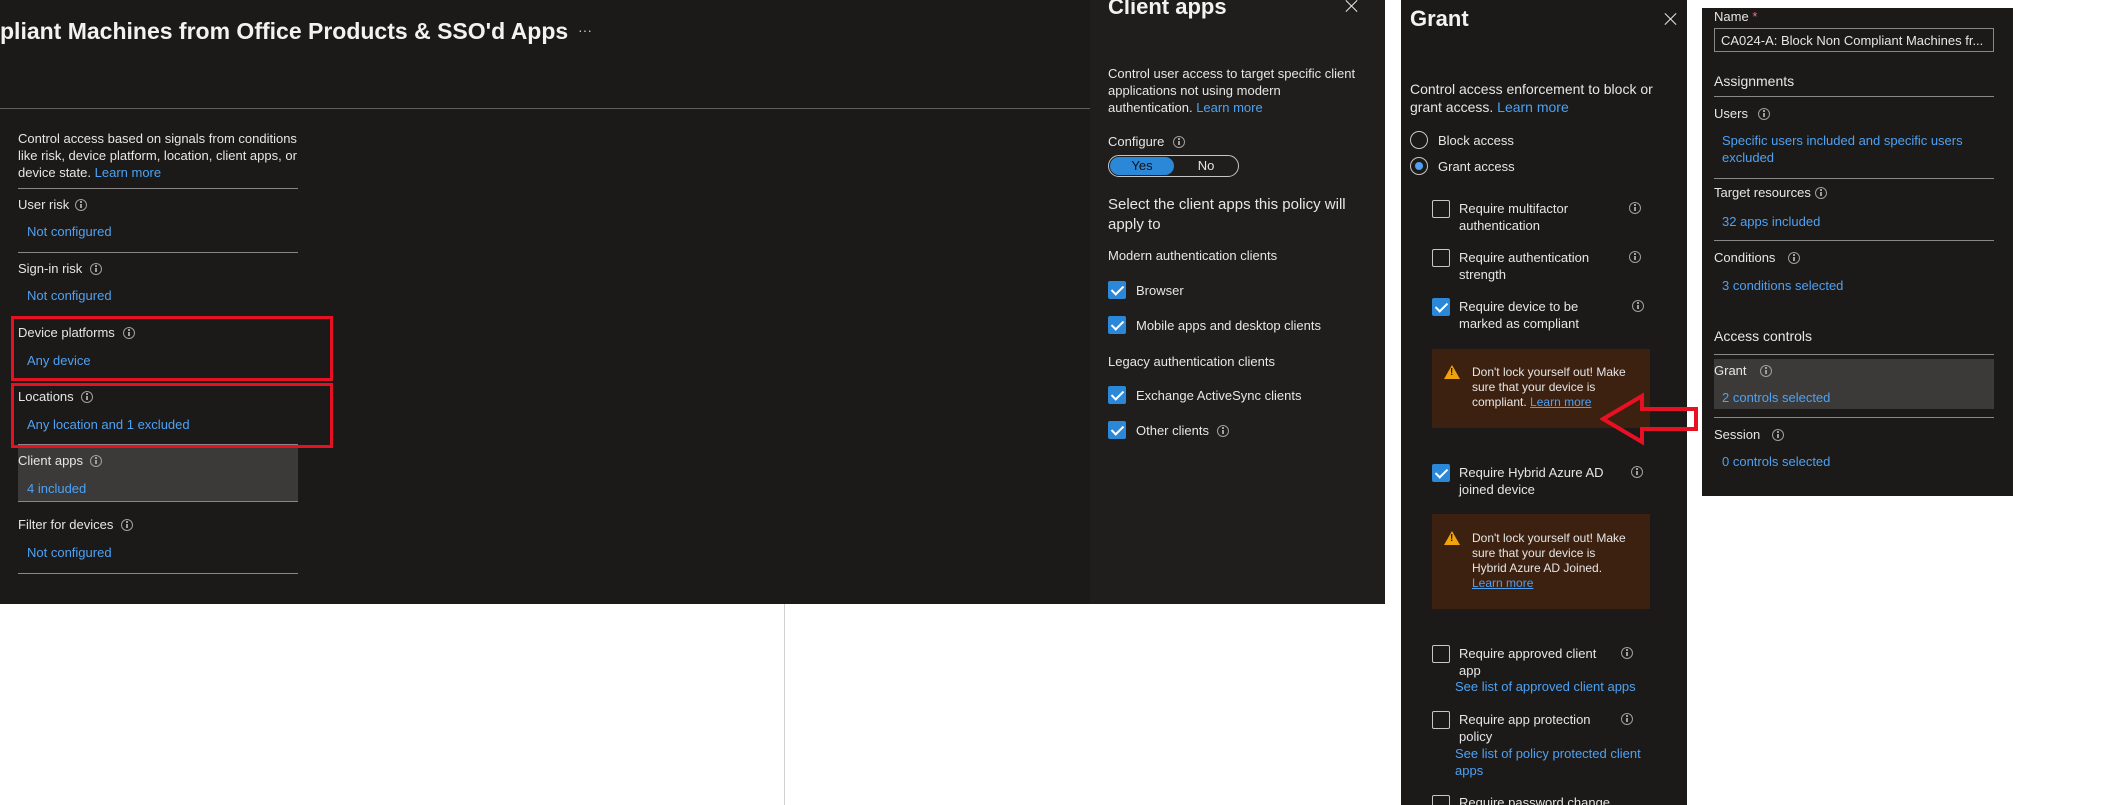 The height and width of the screenshot is (805, 2113). Describe the element at coordinates (1193, 255) in the screenshot. I see `modern-auth-header: Modern authentication clients` at that location.